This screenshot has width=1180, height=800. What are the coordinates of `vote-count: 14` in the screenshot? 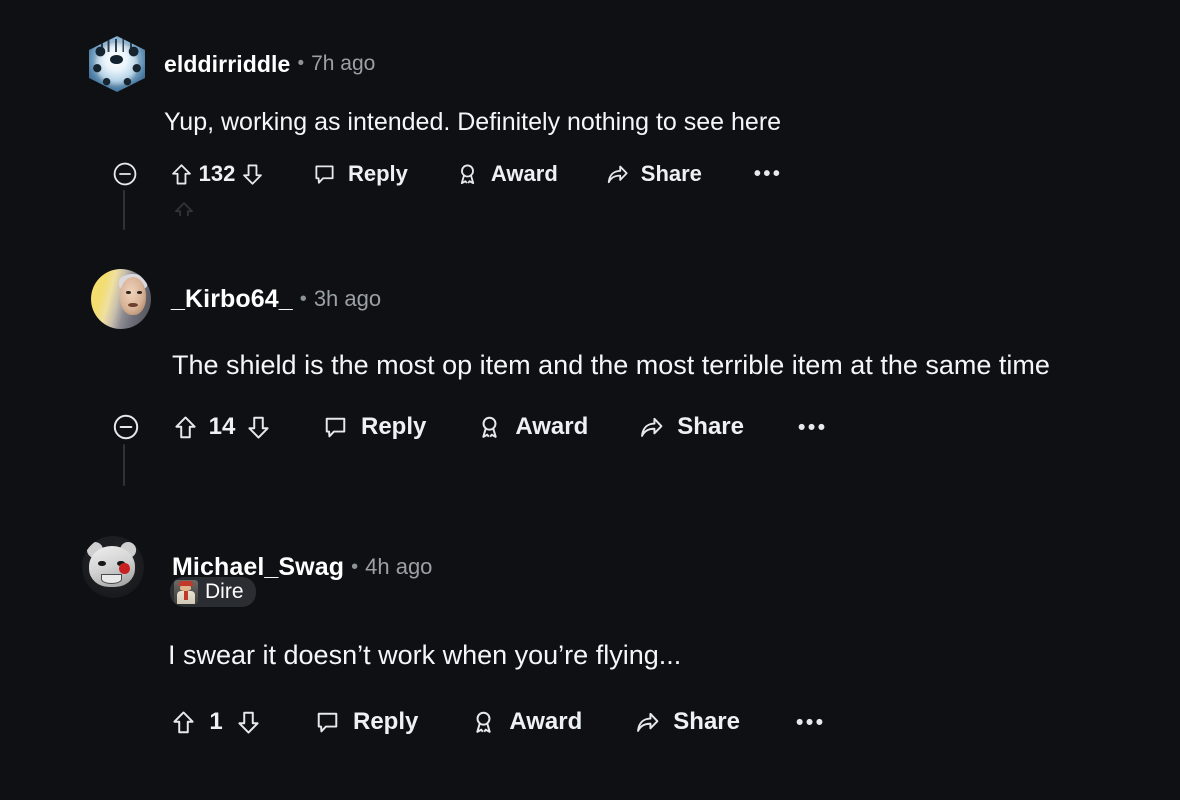 It's located at (222, 426).